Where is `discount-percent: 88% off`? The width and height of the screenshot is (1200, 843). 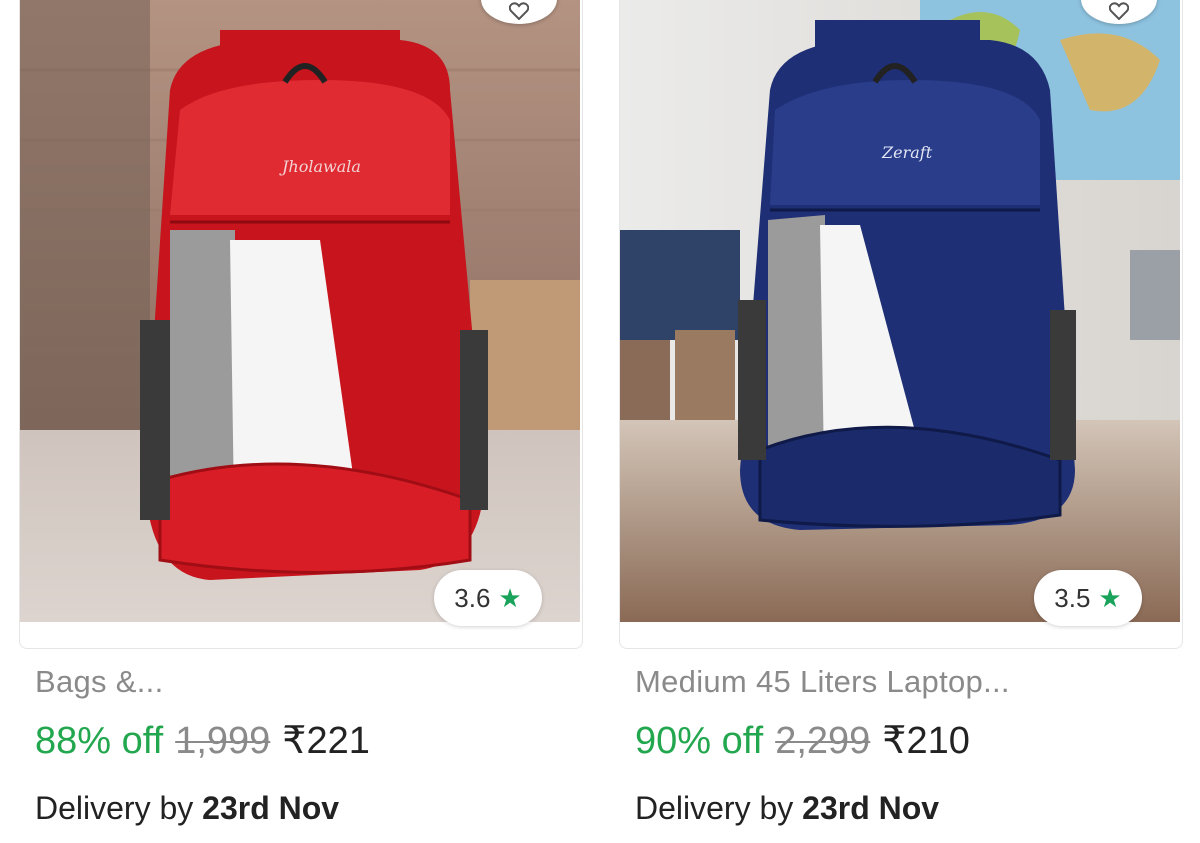
discount-percent: 88% off is located at coordinates (99, 741).